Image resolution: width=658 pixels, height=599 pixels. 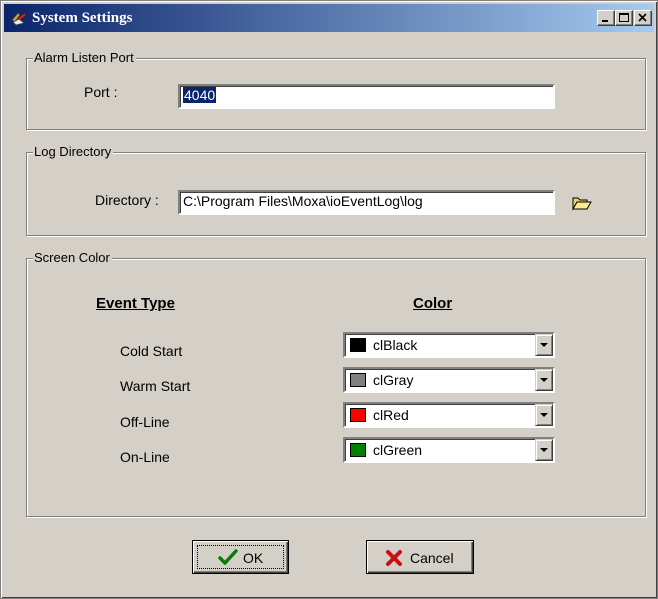 I want to click on port-input: 4040, so click(x=366, y=96).